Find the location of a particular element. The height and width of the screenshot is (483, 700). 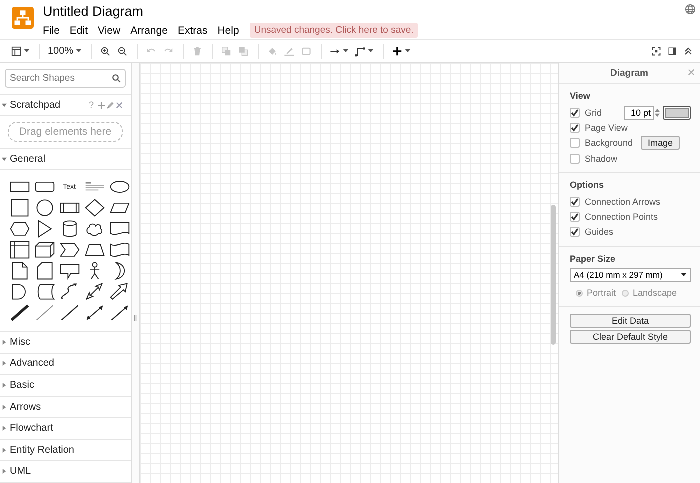

to-front-icon is located at coordinates (226, 51).